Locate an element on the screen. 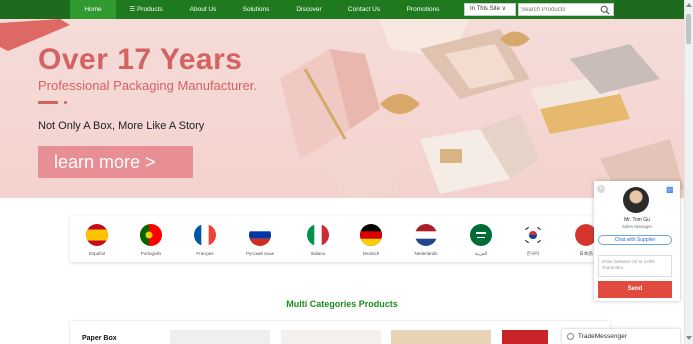 The image size is (693, 344). language-nederlands: Nederlands is located at coordinates (426, 240).